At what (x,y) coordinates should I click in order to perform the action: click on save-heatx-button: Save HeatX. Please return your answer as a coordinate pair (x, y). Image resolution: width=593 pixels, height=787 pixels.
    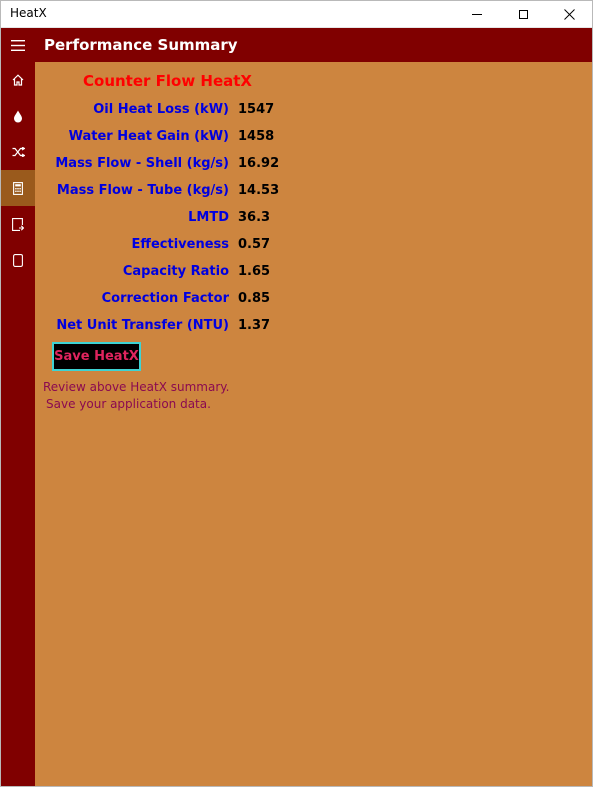
    Looking at the image, I should click on (96, 356).